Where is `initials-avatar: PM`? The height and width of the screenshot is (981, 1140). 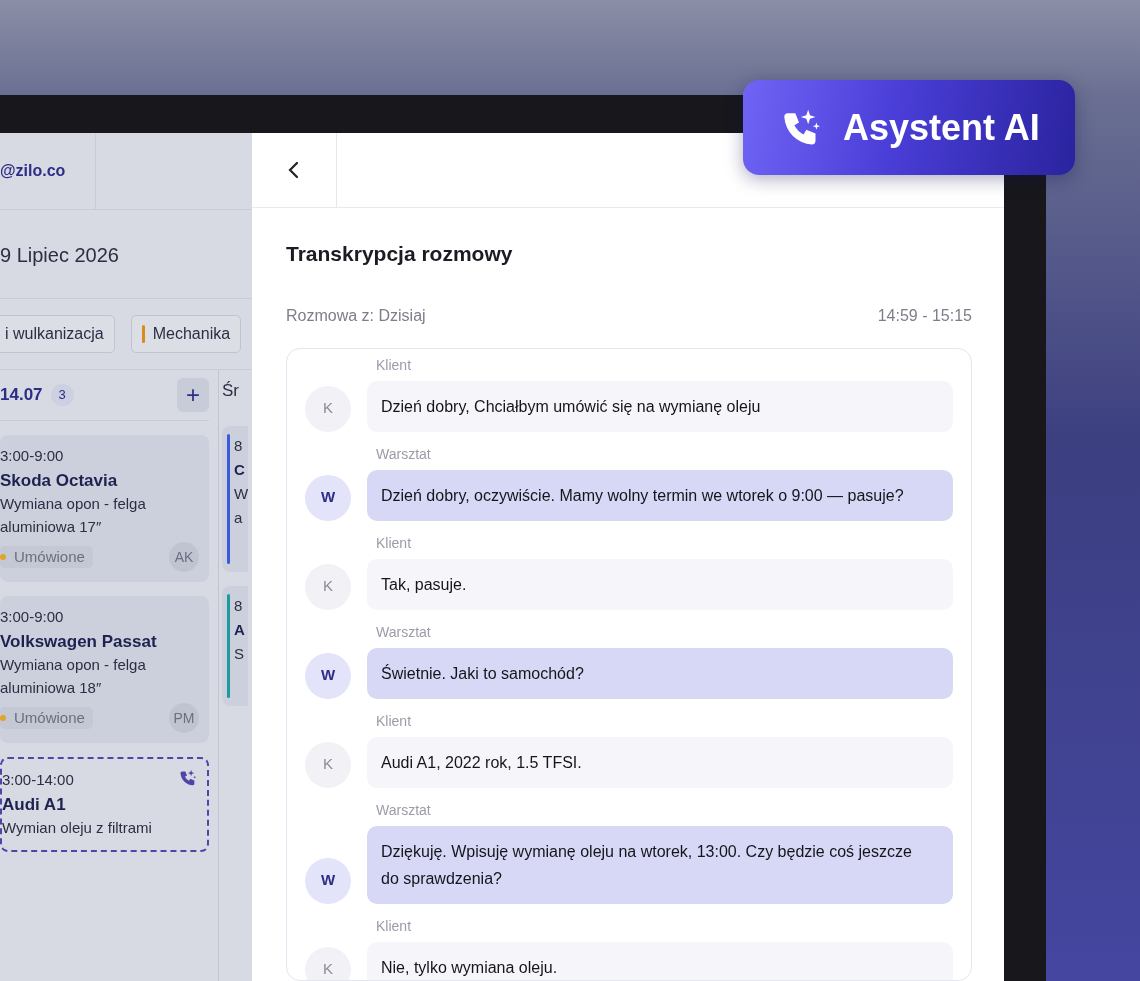
initials-avatar: PM is located at coordinates (184, 718).